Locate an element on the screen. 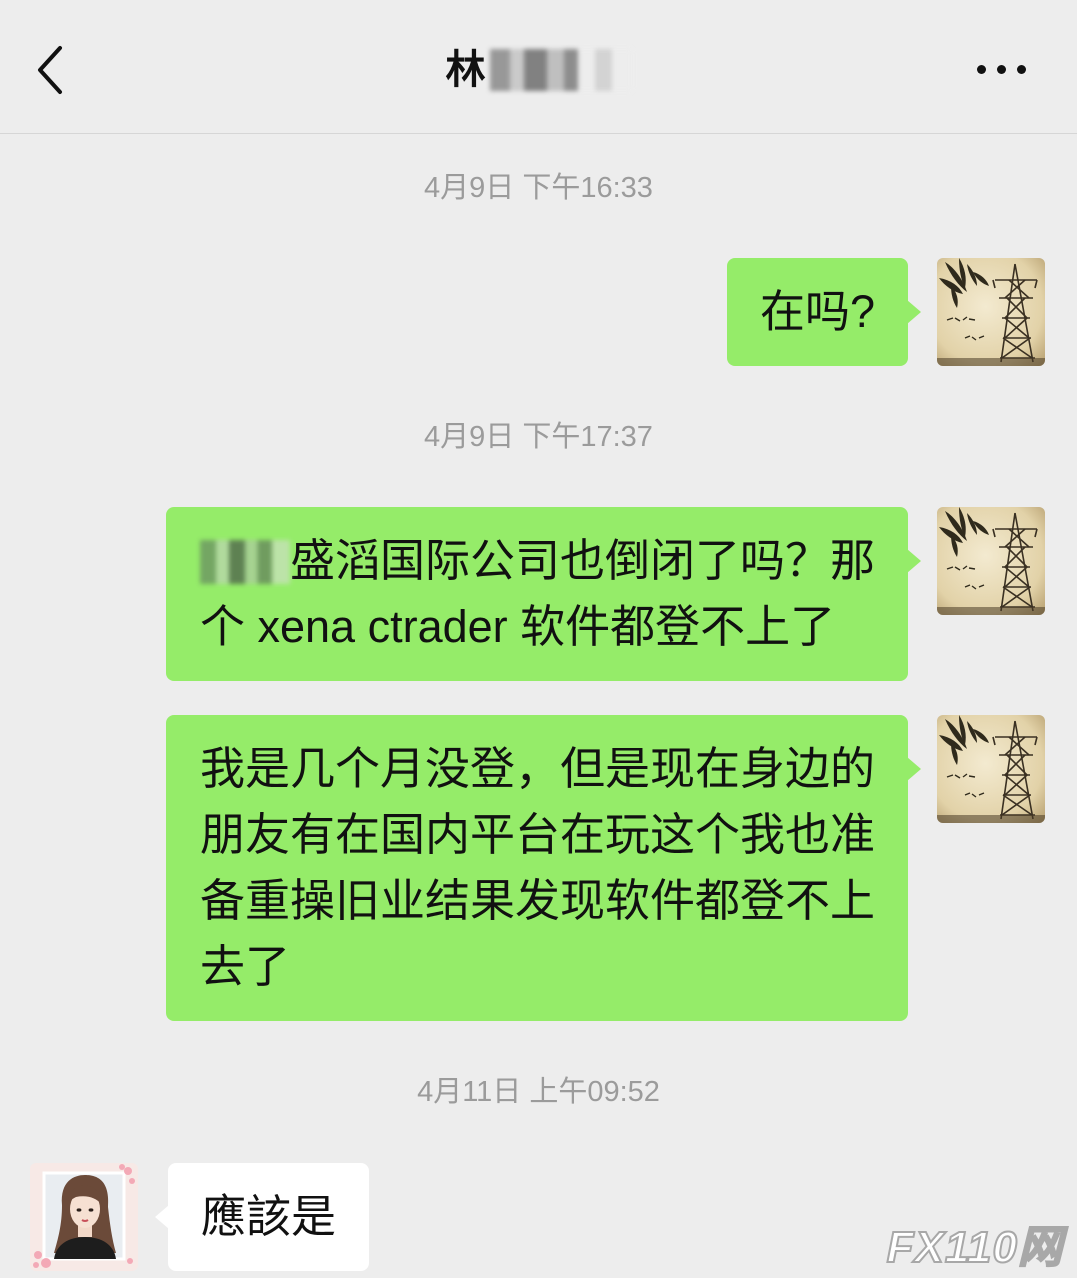 This screenshot has width=1077, height=1278. message-timestamp: 4月9日 下午16:33 is located at coordinates (538, 188).